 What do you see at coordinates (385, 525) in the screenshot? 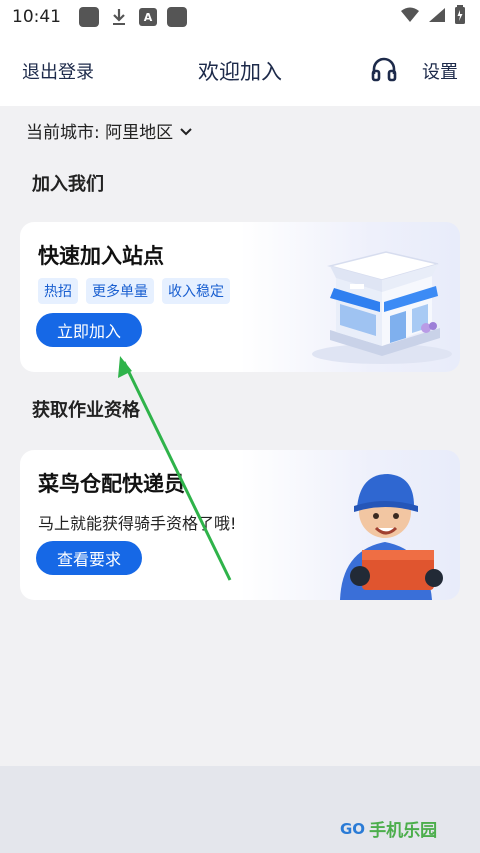
I see `courier-character-illustration` at bounding box center [385, 525].